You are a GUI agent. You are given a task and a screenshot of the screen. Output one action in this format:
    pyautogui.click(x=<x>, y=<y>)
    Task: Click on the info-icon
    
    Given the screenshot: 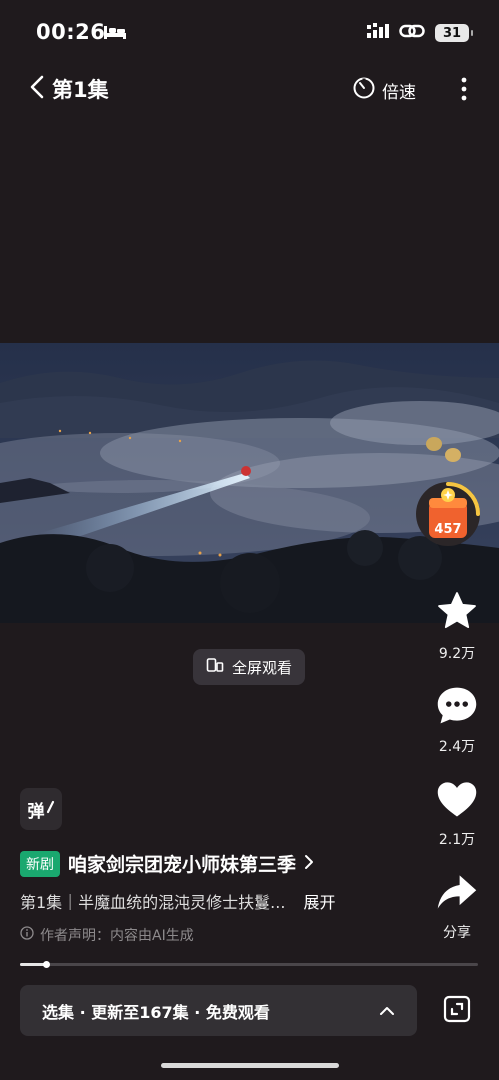 What is the action you would take?
    pyautogui.click(x=27, y=935)
    